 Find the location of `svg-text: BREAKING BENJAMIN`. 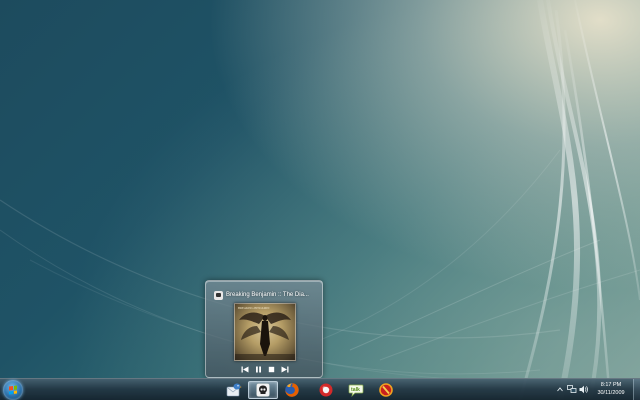

svg-text: BREAKING BENJAMIN is located at coordinates (254, 308).